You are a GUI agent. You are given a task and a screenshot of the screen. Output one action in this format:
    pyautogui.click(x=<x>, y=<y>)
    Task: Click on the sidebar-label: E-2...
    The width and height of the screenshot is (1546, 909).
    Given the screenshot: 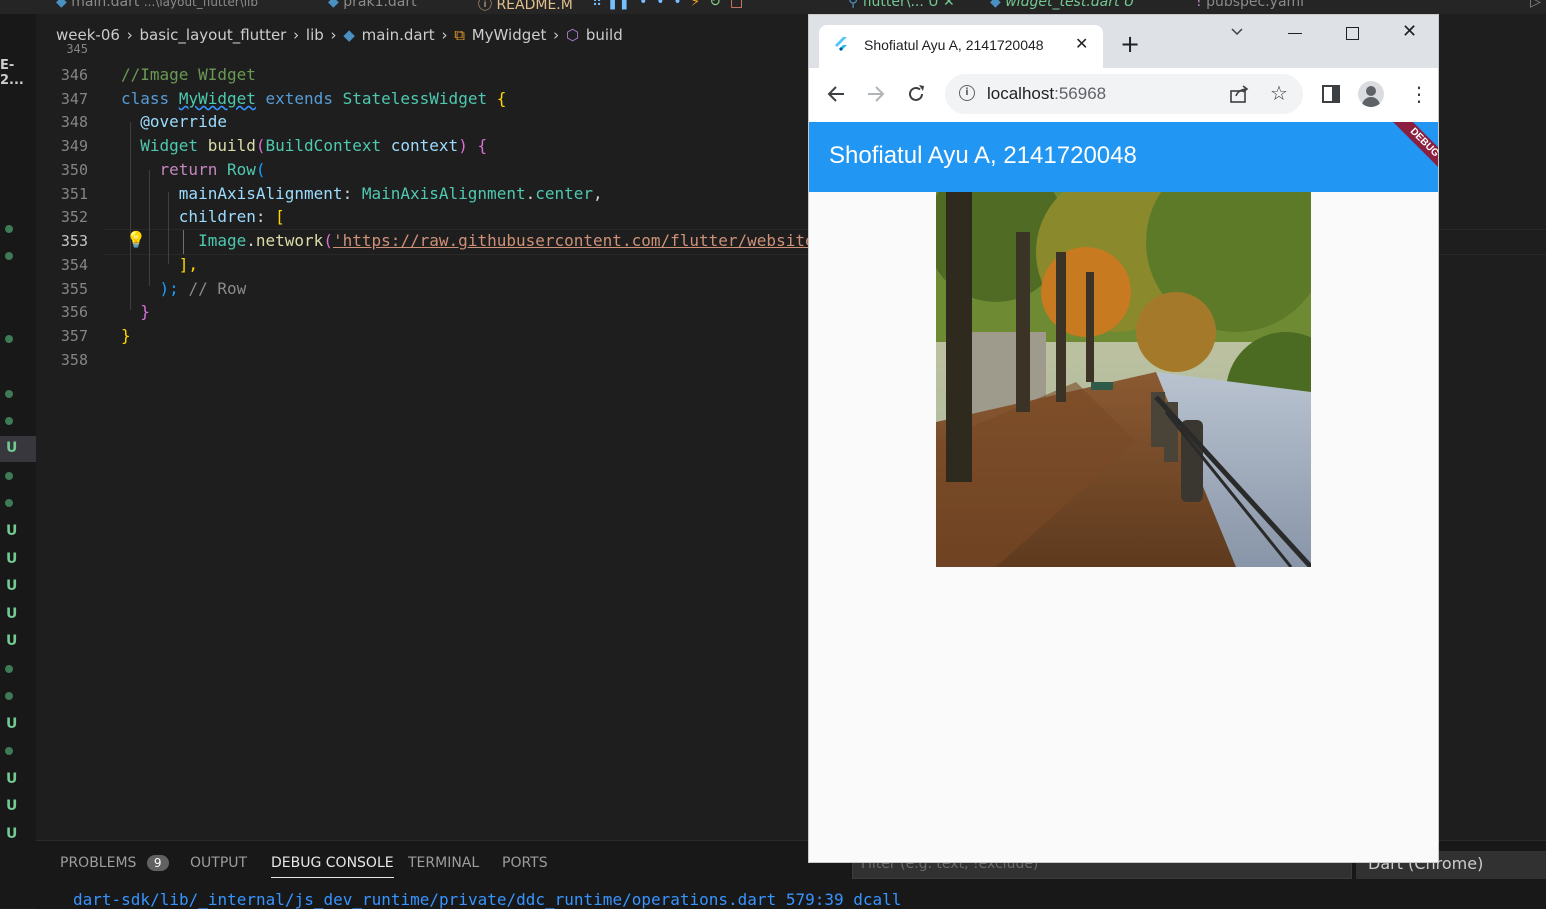 What is the action you would take?
    pyautogui.click(x=12, y=73)
    